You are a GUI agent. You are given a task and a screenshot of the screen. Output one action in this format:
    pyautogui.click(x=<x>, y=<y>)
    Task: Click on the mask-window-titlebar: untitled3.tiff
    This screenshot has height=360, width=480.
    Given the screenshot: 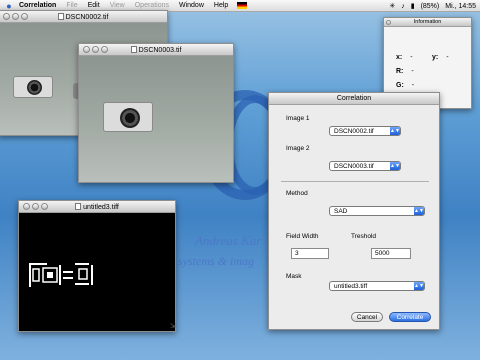 What is the action you would take?
    pyautogui.click(x=97, y=207)
    